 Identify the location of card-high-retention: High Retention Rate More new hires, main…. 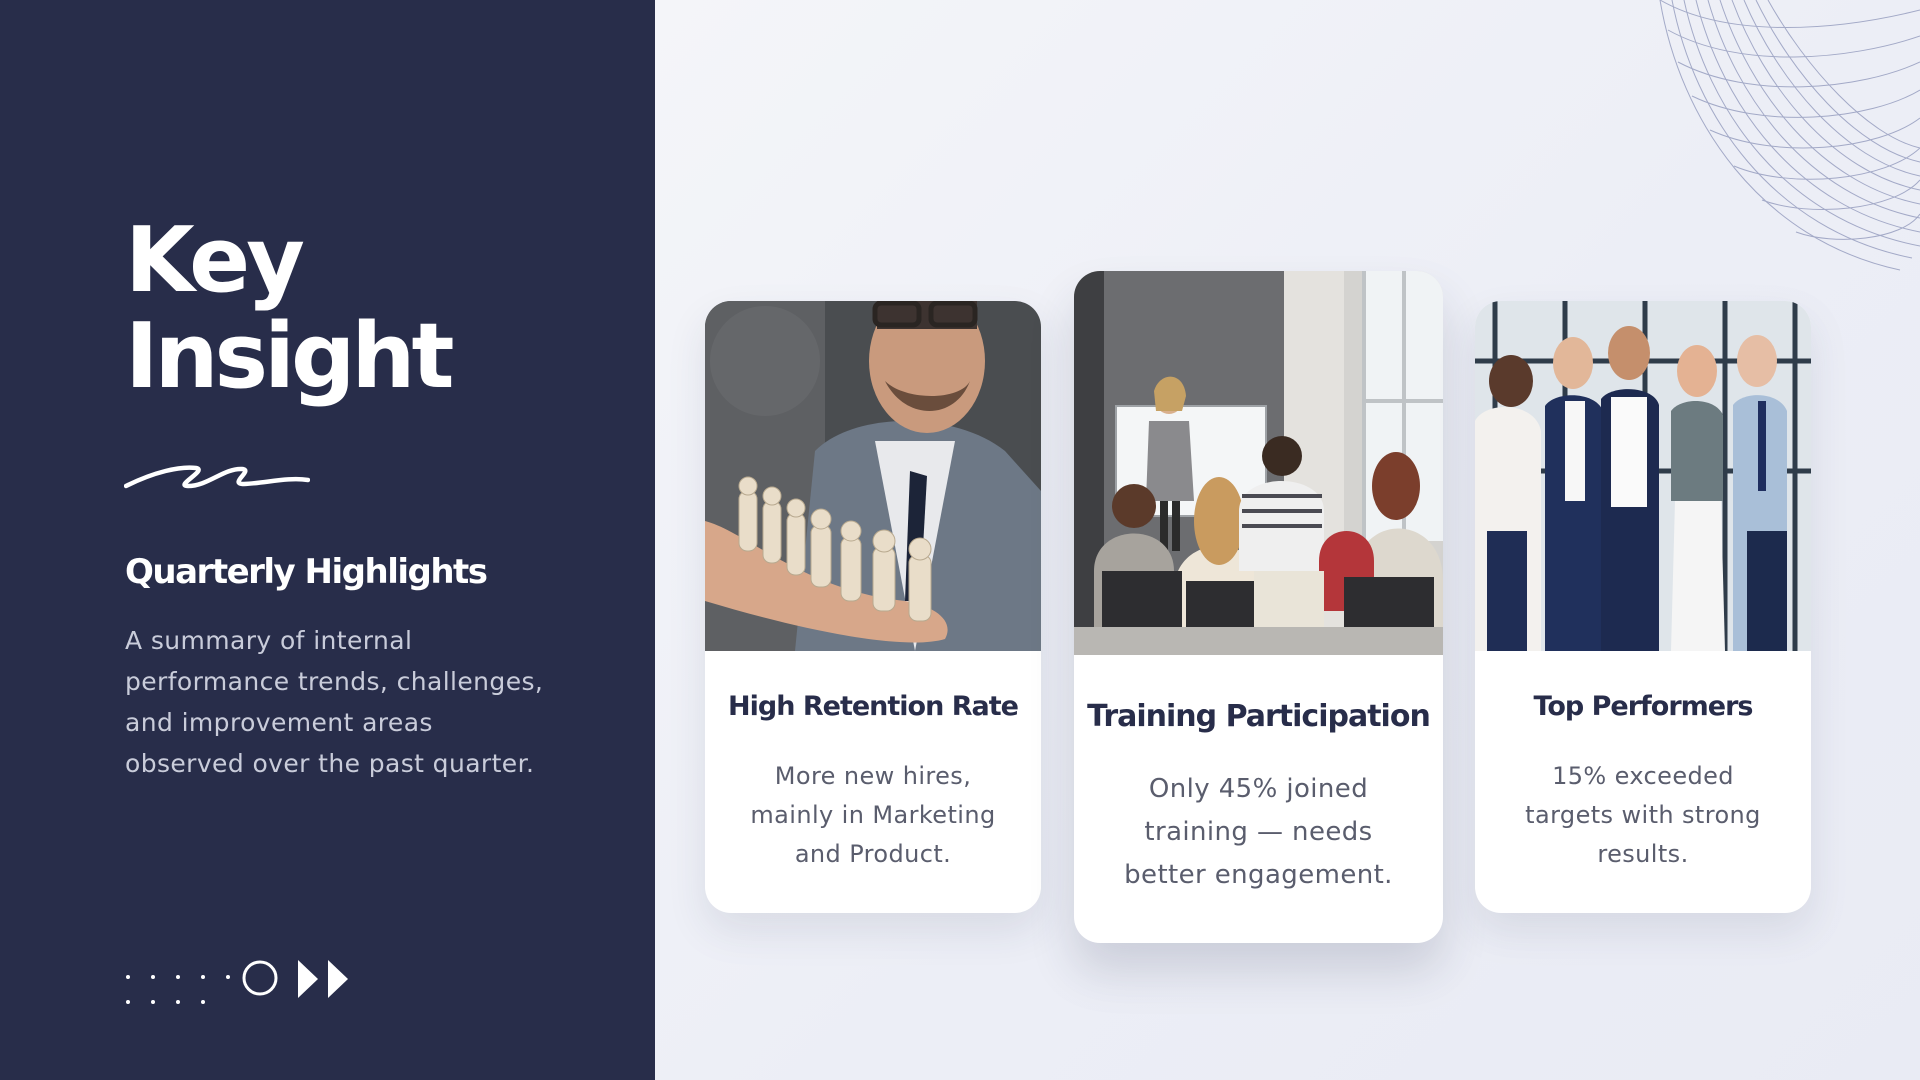
(873, 607).